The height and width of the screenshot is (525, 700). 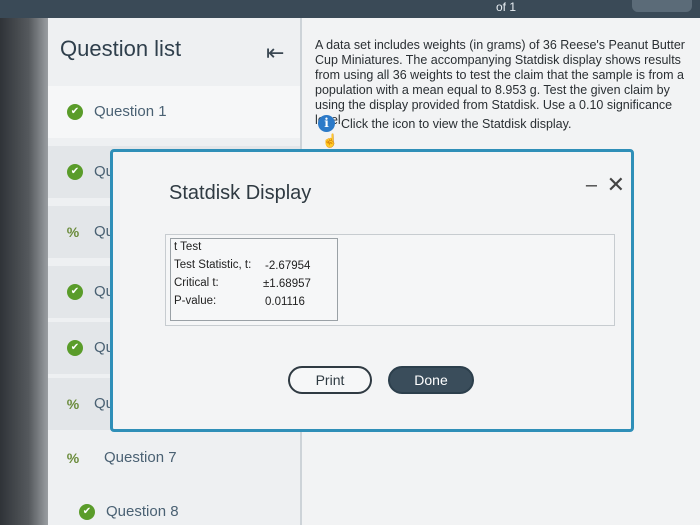 What do you see at coordinates (287, 284) in the screenshot?
I see `critical-t-value: ±1.68957` at bounding box center [287, 284].